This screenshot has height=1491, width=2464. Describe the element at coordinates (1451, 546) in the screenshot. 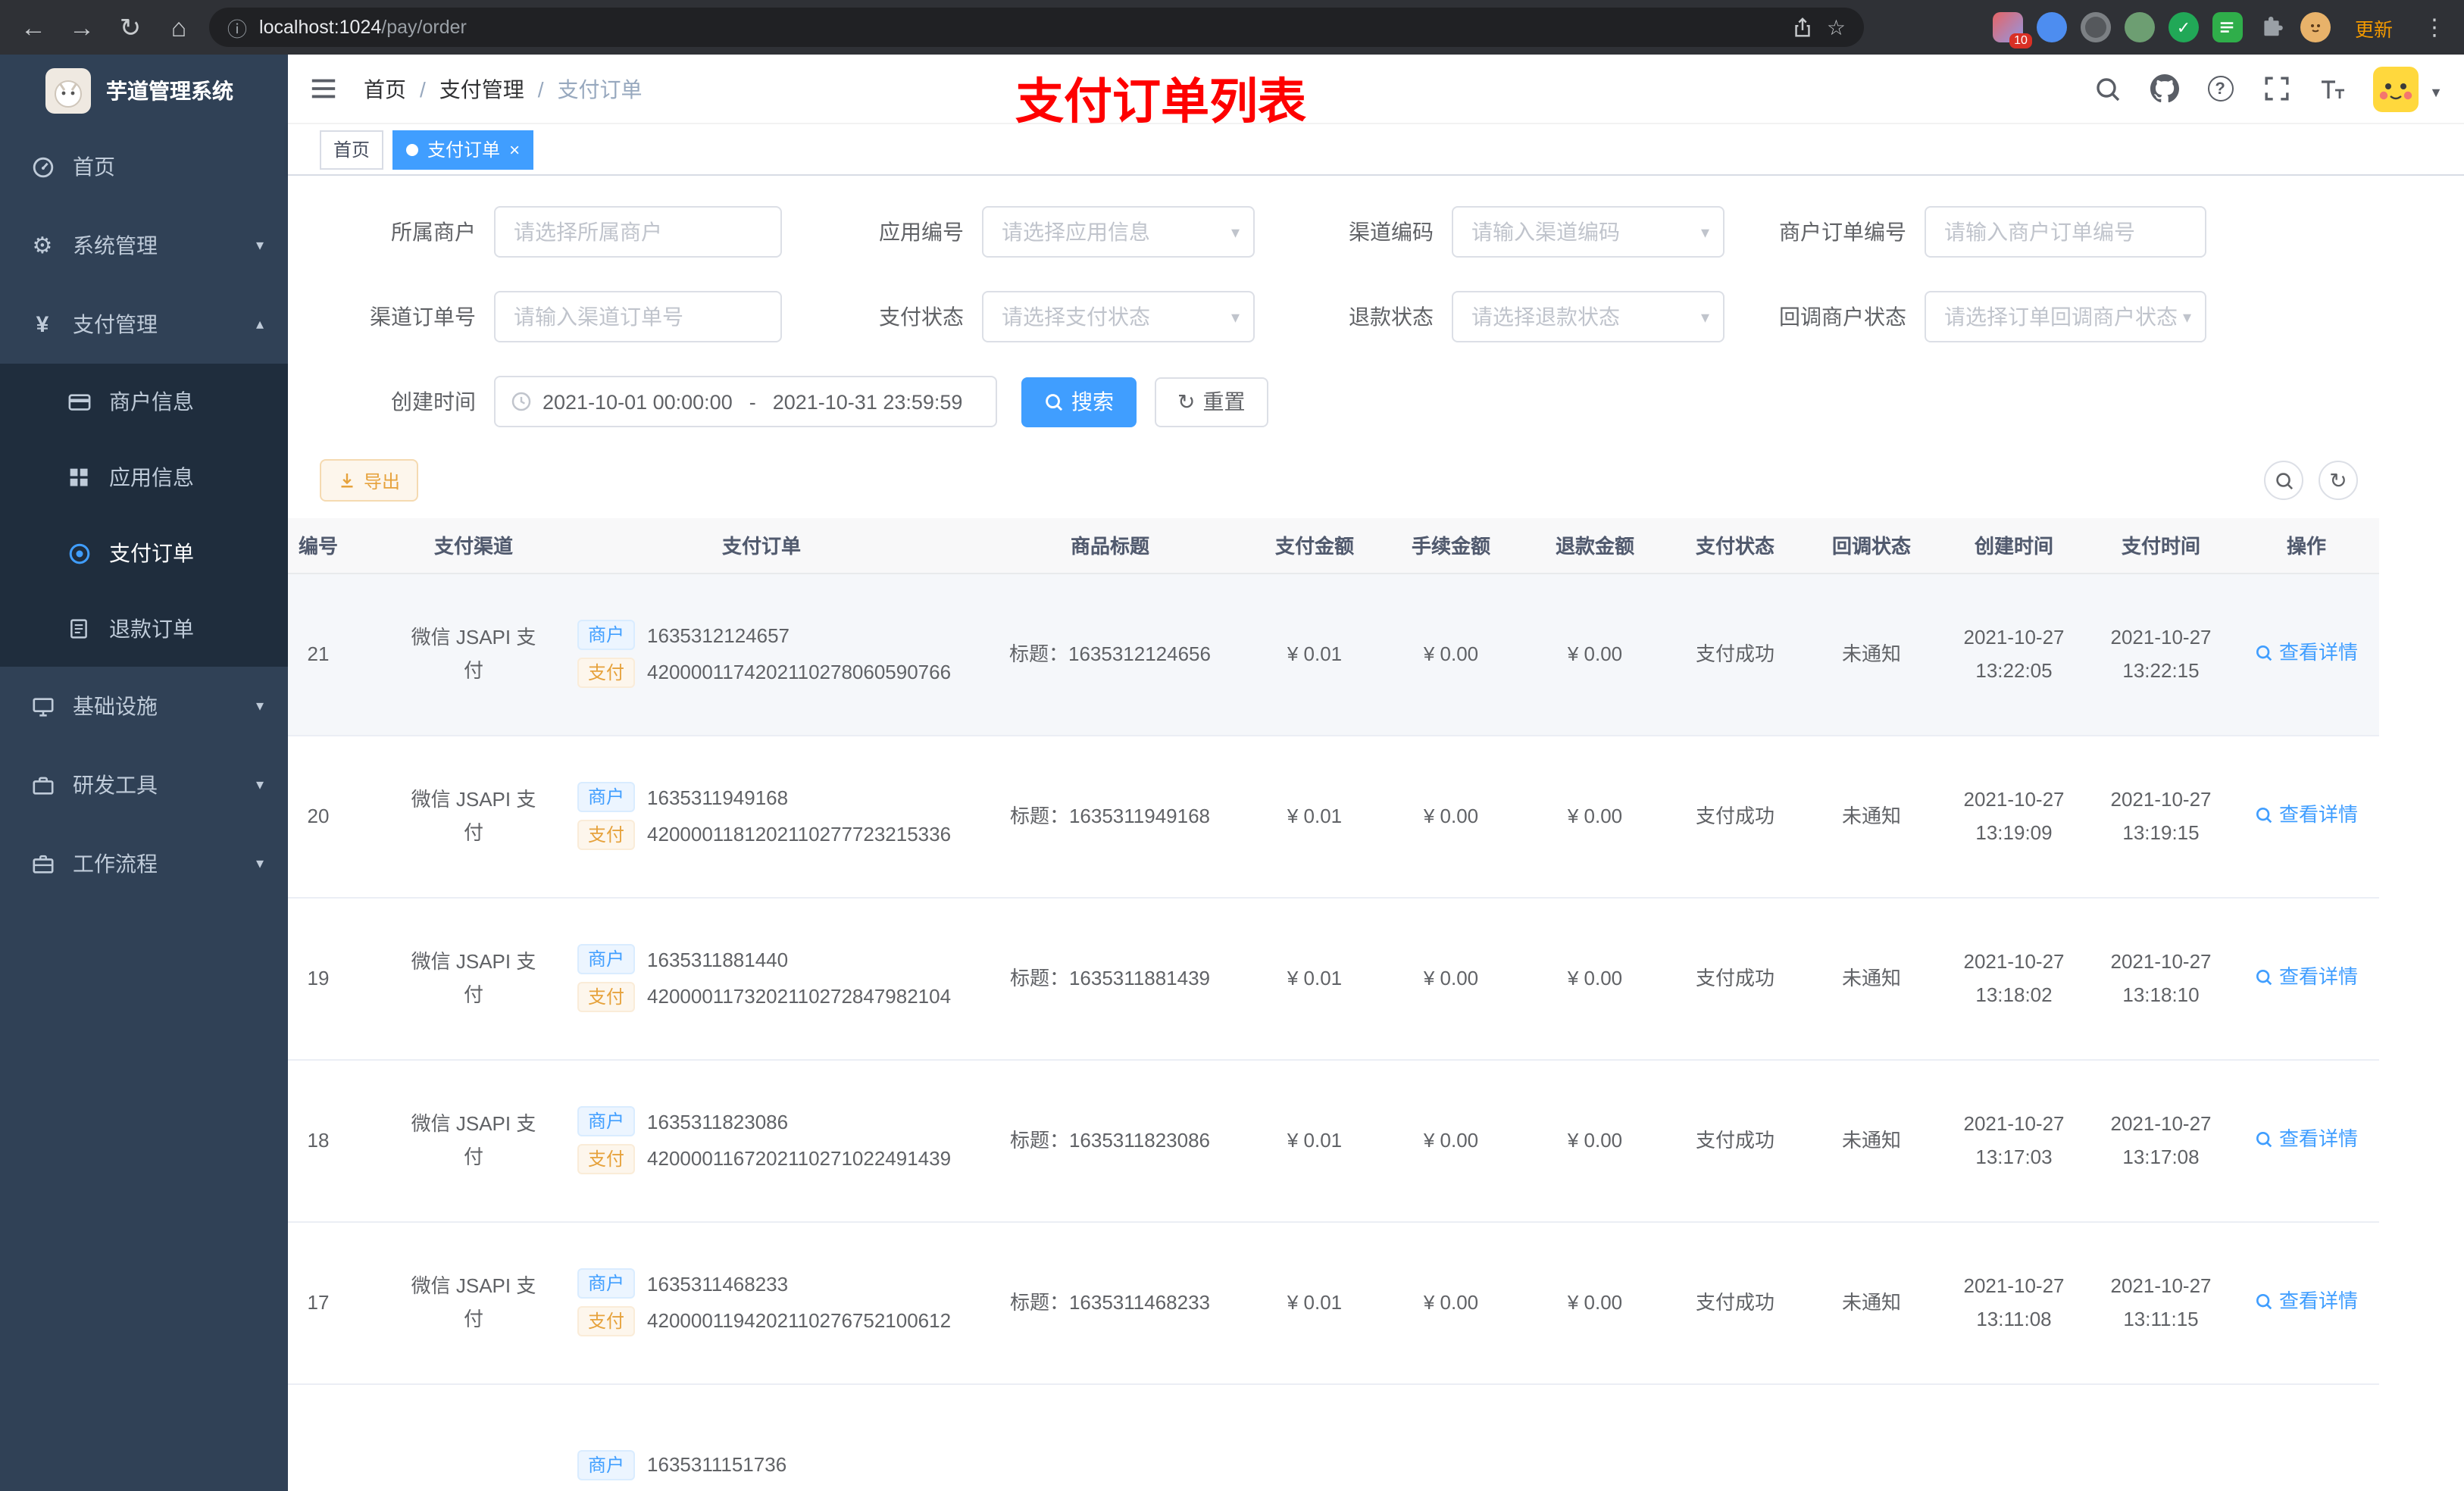

I see `col-fee: 手续金额` at that location.